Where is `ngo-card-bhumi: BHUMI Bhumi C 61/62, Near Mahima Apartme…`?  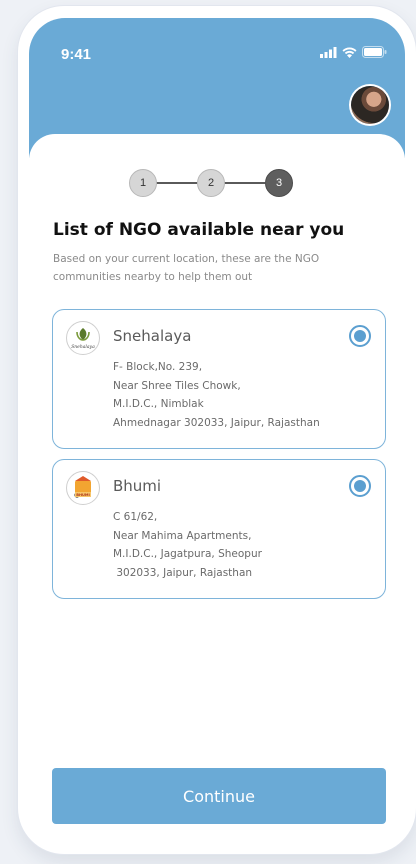
ngo-card-bhumi: BHUMI Bhumi C 61/62, Near Mahima Apartme… is located at coordinates (219, 529).